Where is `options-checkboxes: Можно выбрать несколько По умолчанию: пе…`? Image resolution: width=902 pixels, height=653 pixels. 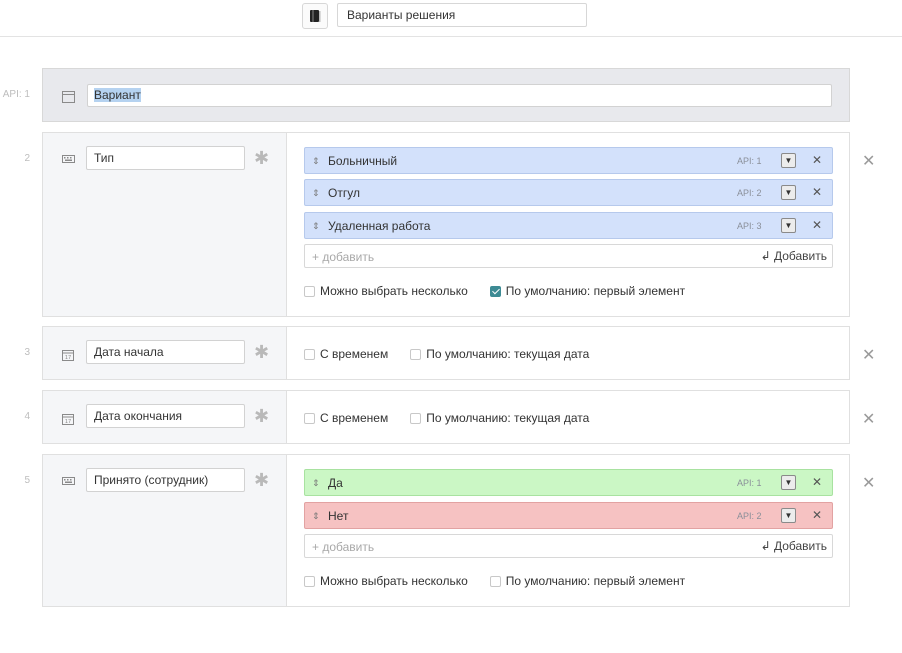
options-checkboxes: Можно выбрать несколько По умолчанию: пе… is located at coordinates (505, 291).